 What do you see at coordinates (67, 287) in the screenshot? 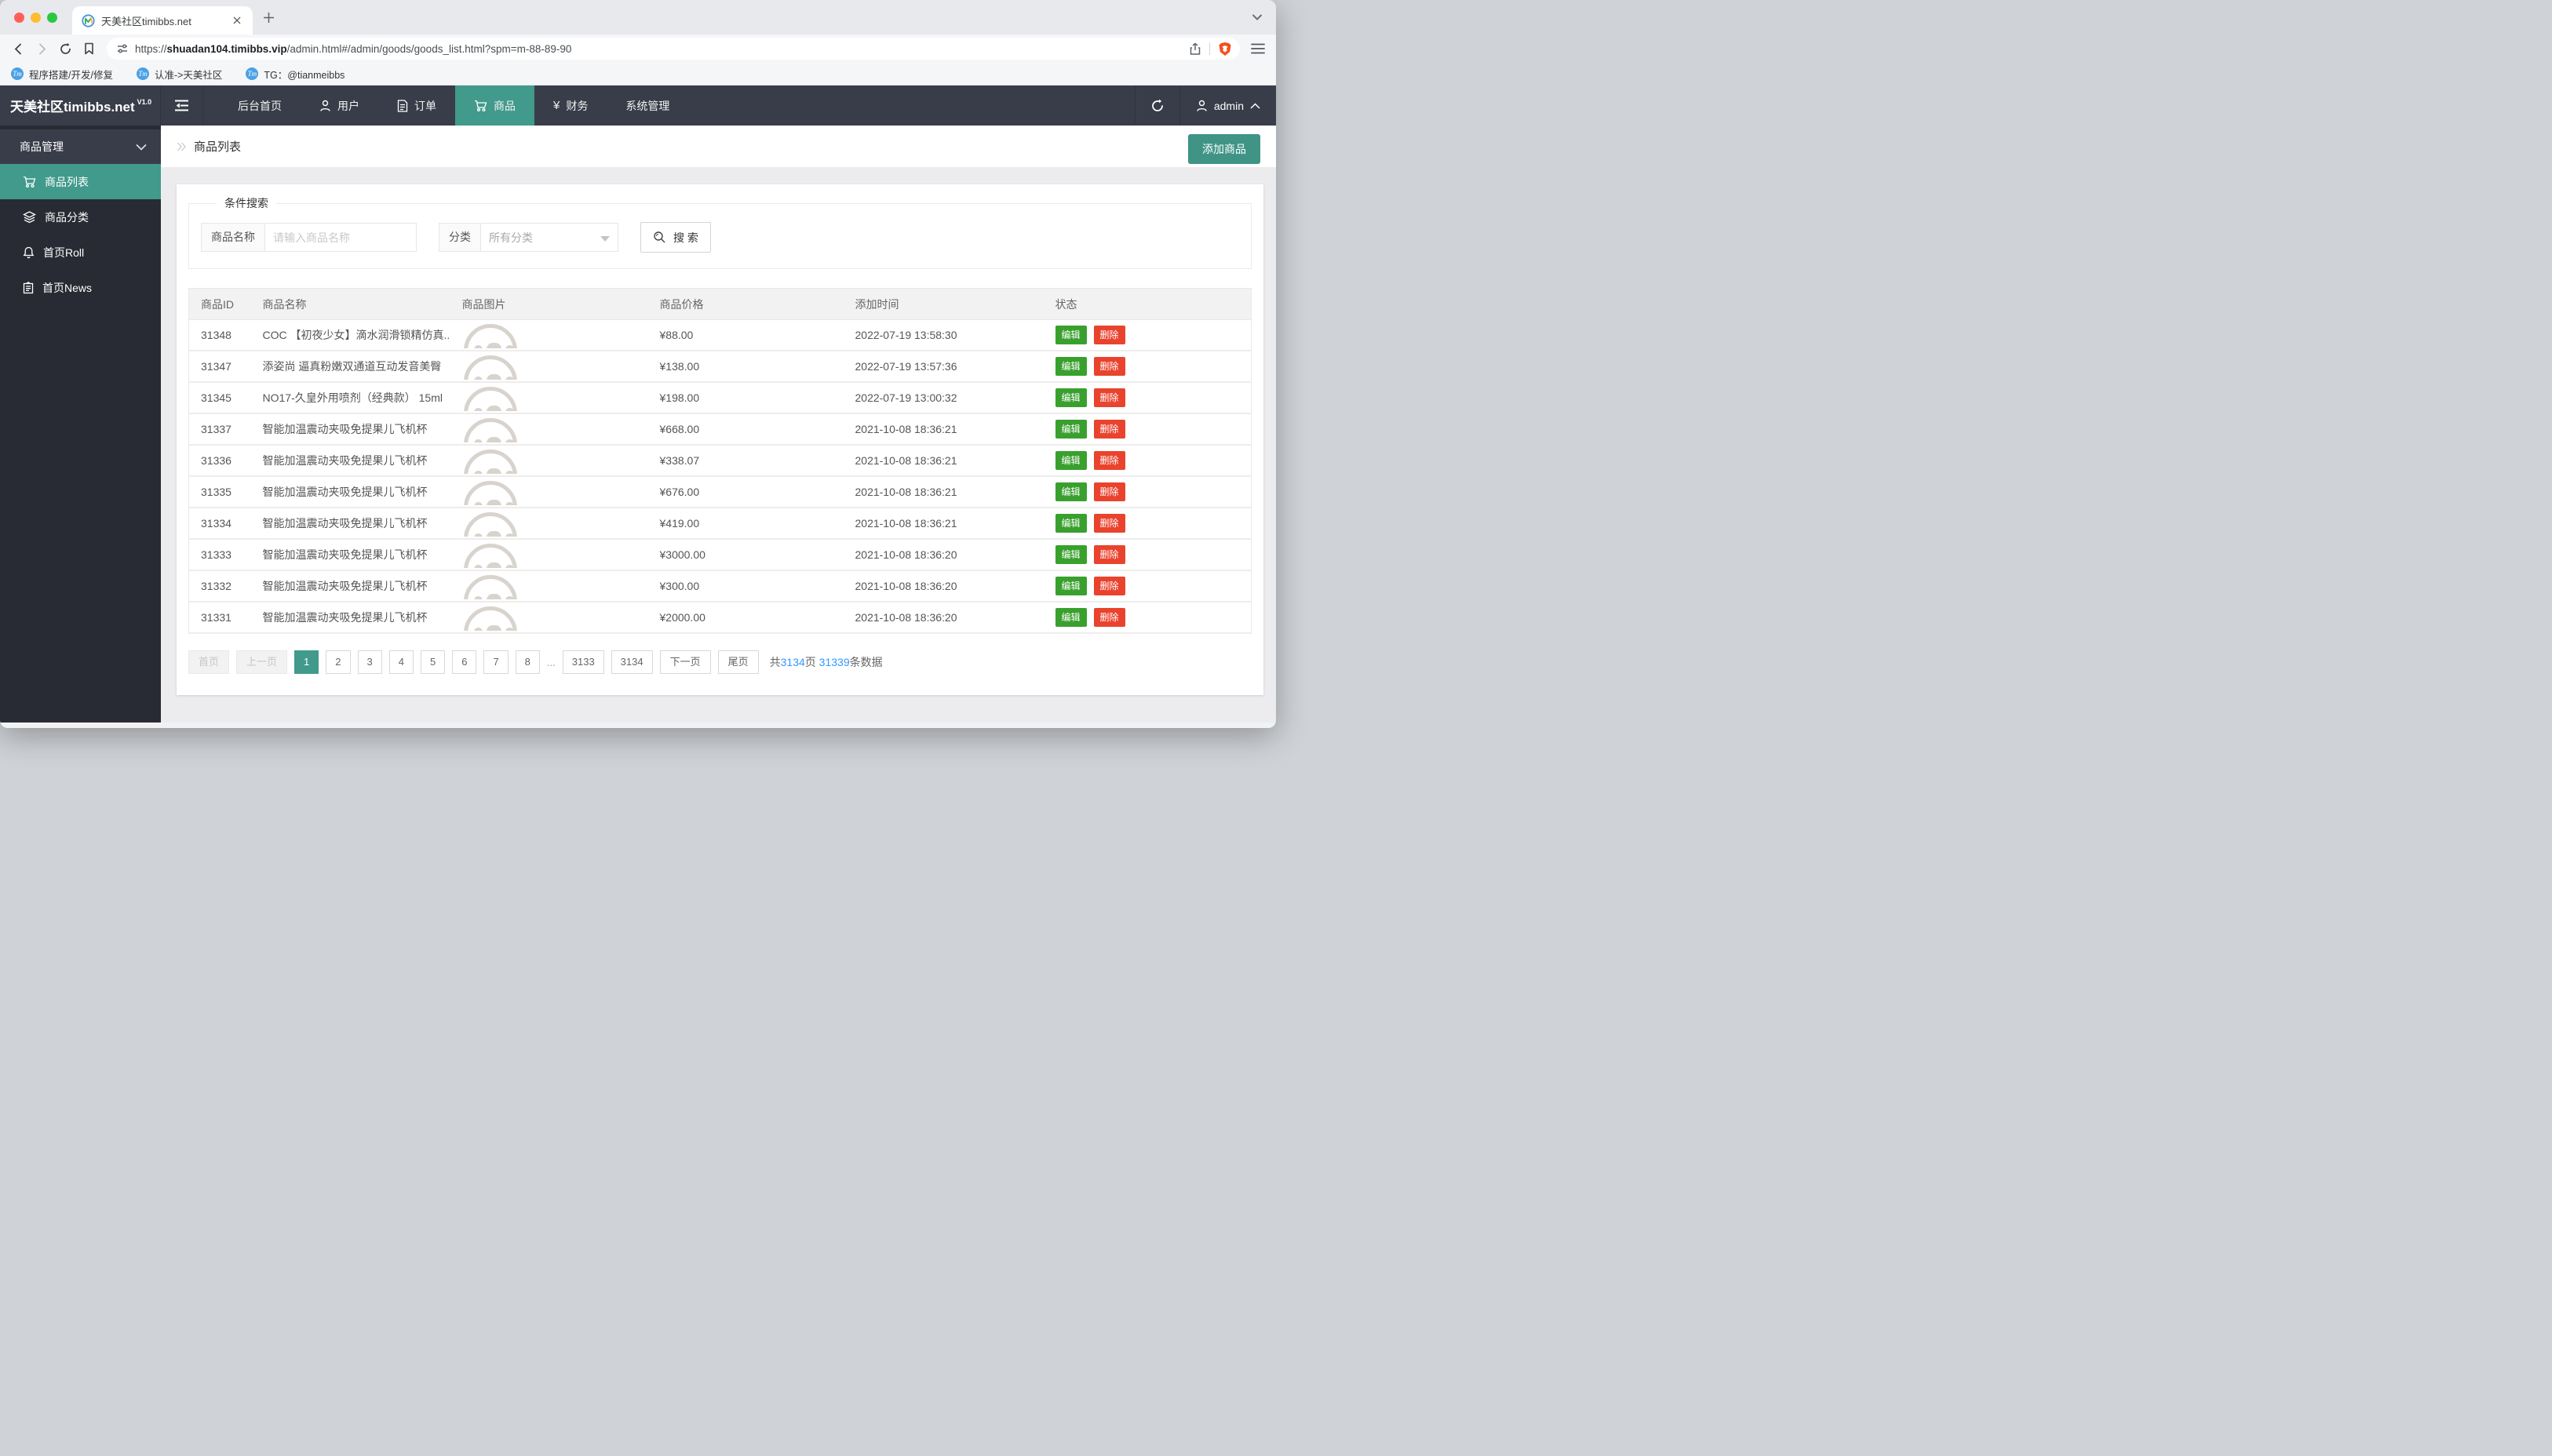
I see `sidebar-item-label: 首页News` at bounding box center [67, 287].